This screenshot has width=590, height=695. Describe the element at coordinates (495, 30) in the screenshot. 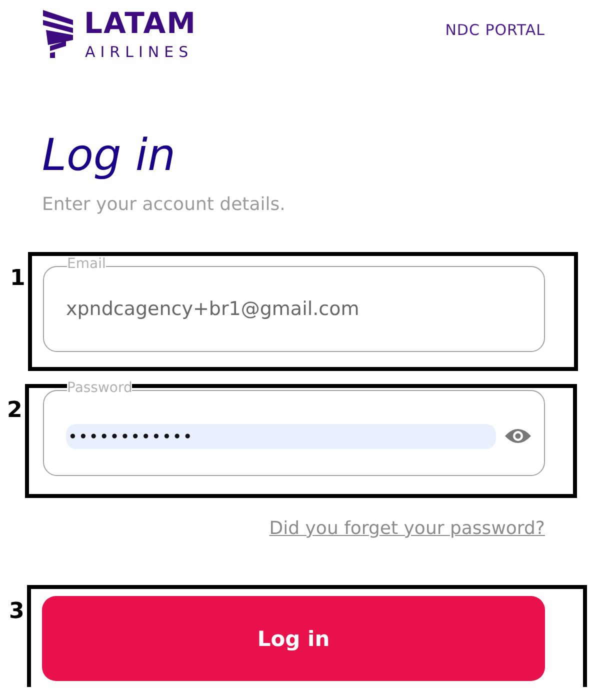

I see `portal-label: NDC PORTAL` at that location.